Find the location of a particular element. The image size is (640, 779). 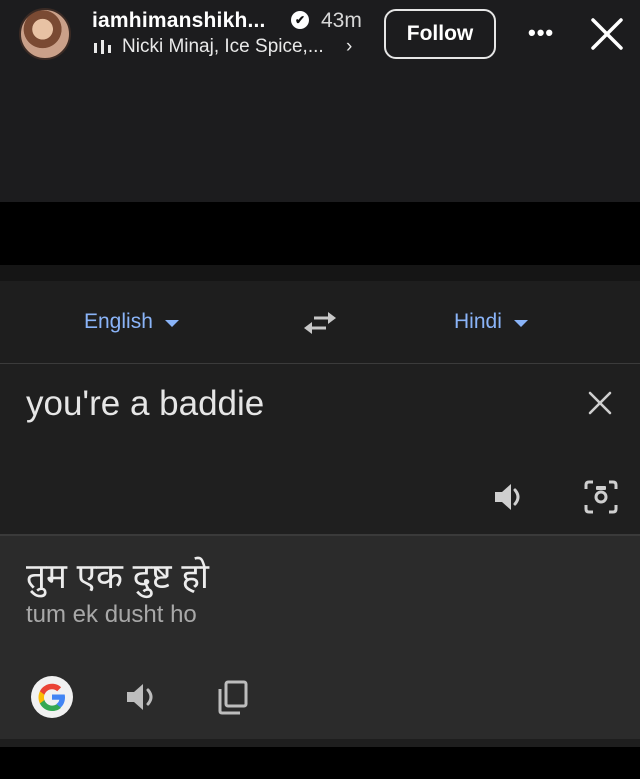

translate-bottom-edge is located at coordinates (320, 743).